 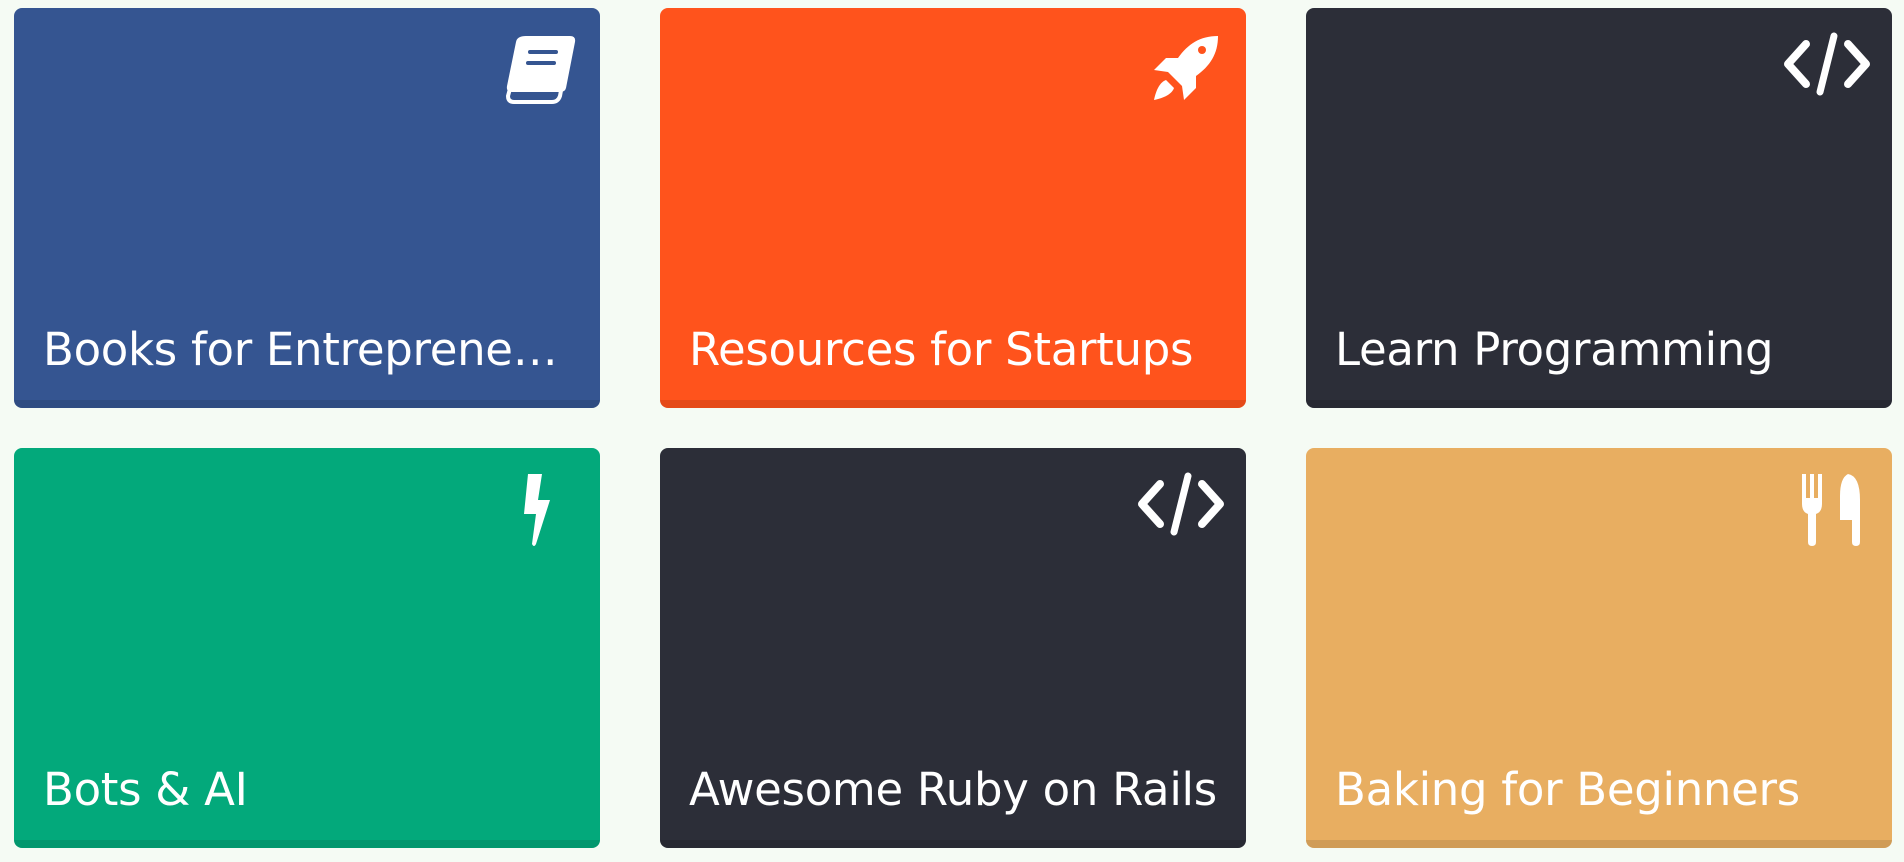 What do you see at coordinates (530, 520) in the screenshot?
I see `bolt-icon` at bounding box center [530, 520].